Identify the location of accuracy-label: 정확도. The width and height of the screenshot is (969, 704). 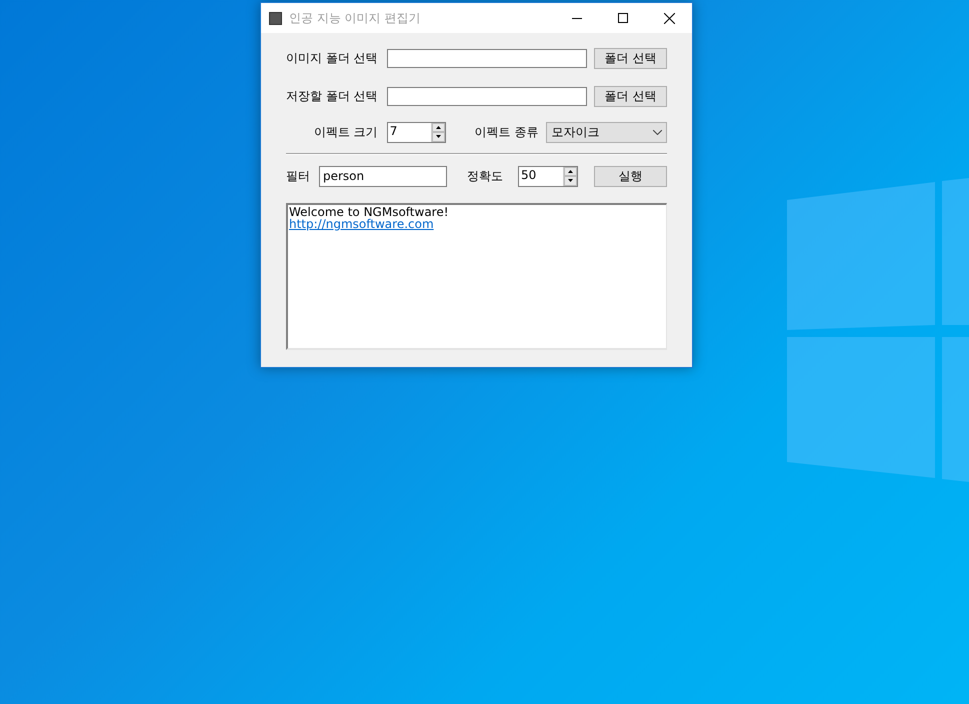
(485, 176).